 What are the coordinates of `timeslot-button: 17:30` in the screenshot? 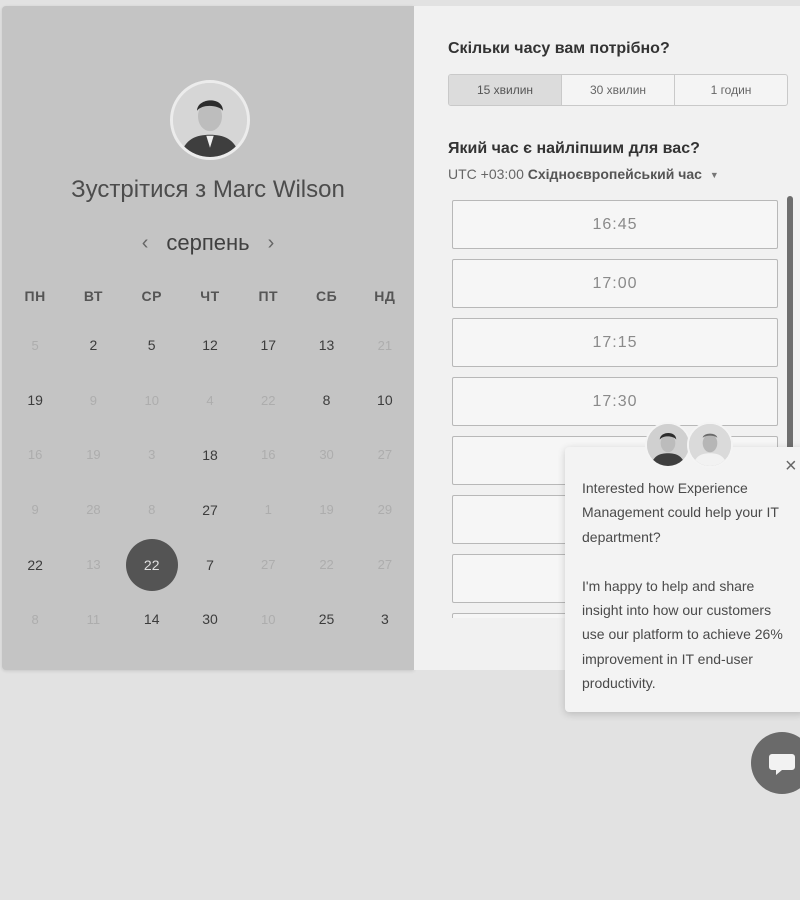 It's located at (615, 401).